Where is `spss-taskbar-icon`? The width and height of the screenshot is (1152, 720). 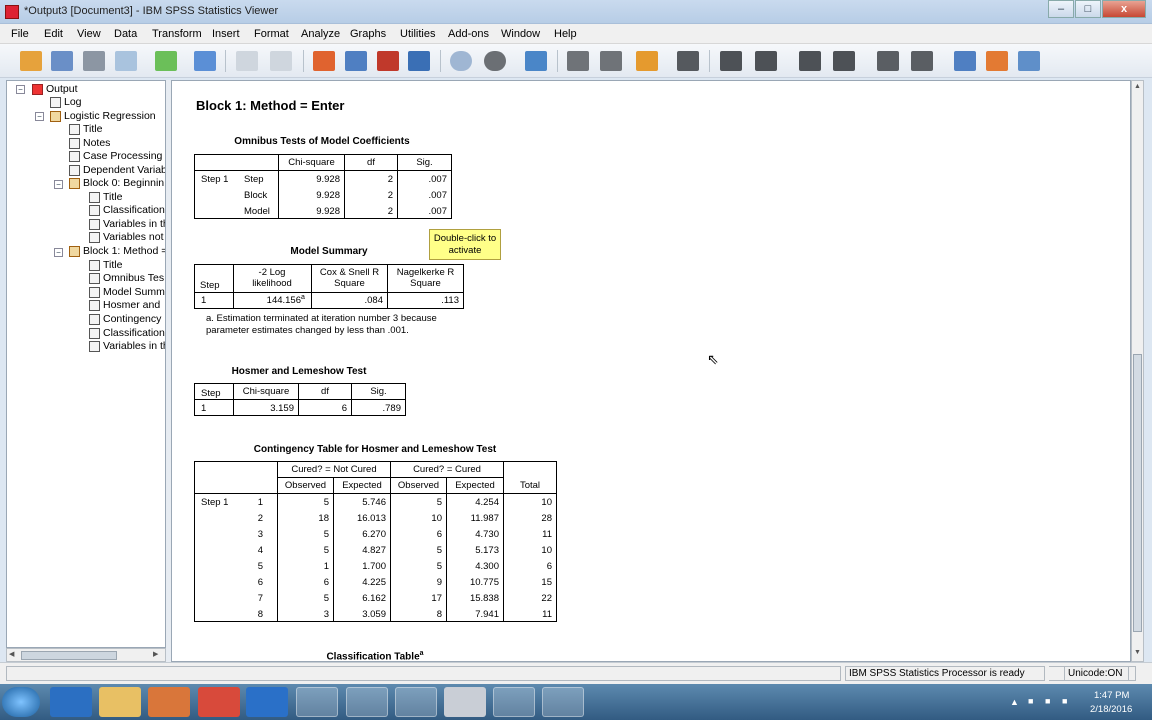
spss-taskbar-icon is located at coordinates (416, 702).